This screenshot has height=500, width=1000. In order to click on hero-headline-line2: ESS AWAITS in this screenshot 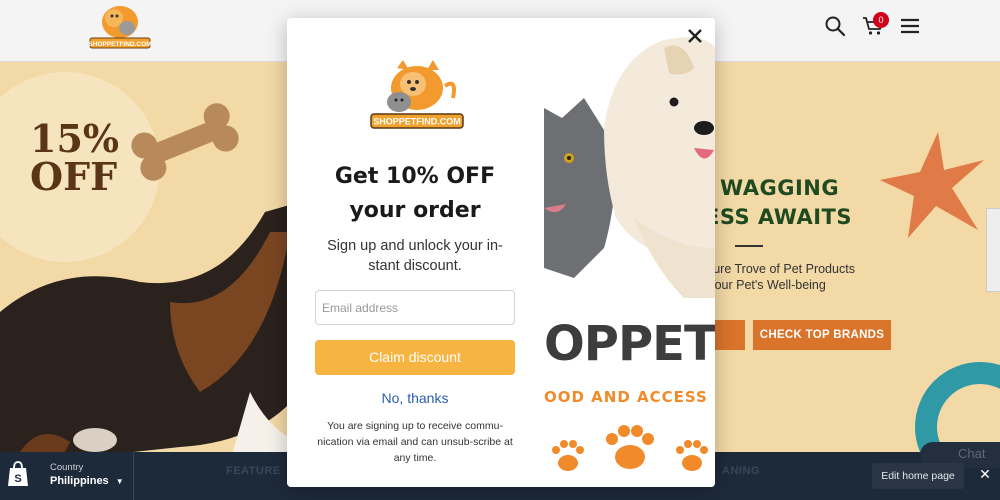, I will do `click(779, 217)`.